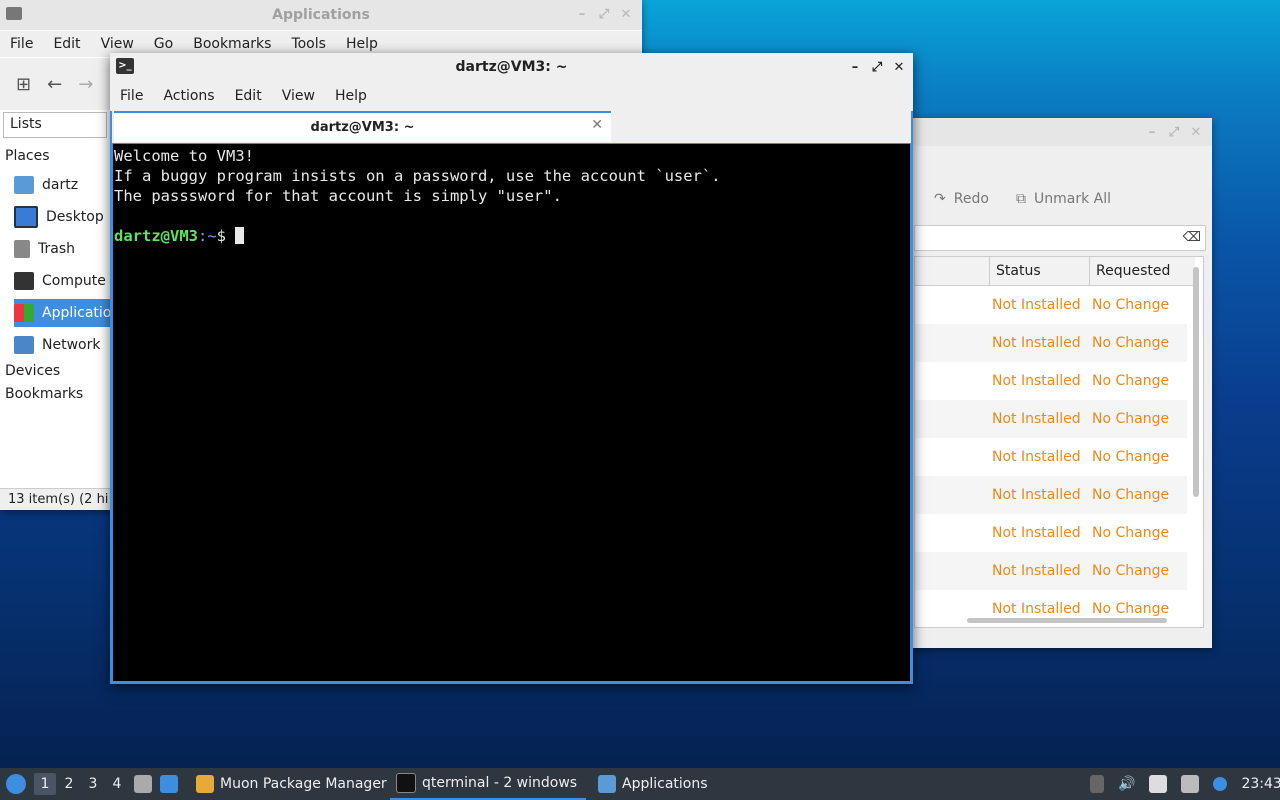 The height and width of the screenshot is (800, 1280). What do you see at coordinates (23, 84) in the screenshot?
I see `new-tab-icon: ⊞` at bounding box center [23, 84].